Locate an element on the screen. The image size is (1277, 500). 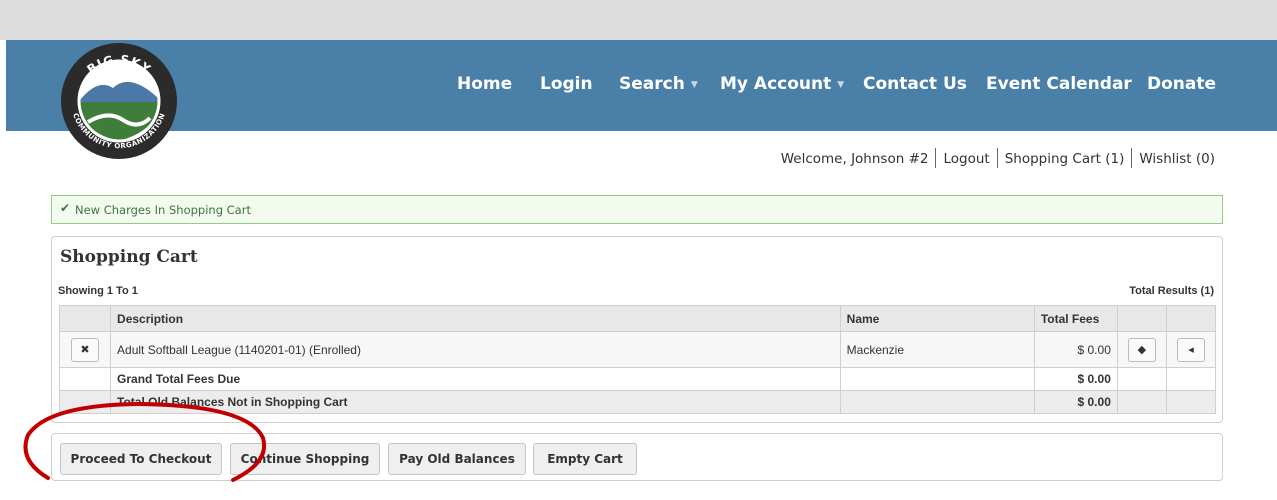
nav-my-account: My Account ▼ is located at coordinates (782, 84).